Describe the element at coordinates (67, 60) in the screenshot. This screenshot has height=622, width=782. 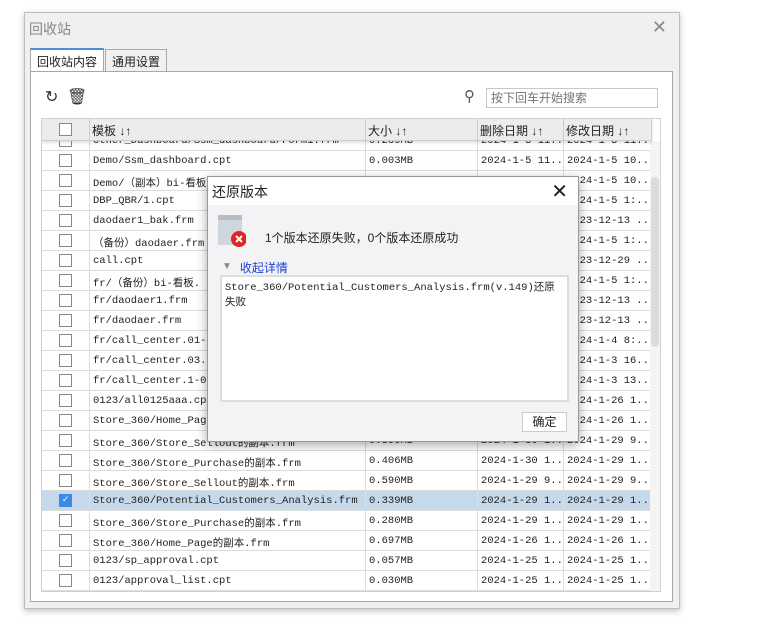
I see `tab-recycle-content: 回收站内容` at that location.